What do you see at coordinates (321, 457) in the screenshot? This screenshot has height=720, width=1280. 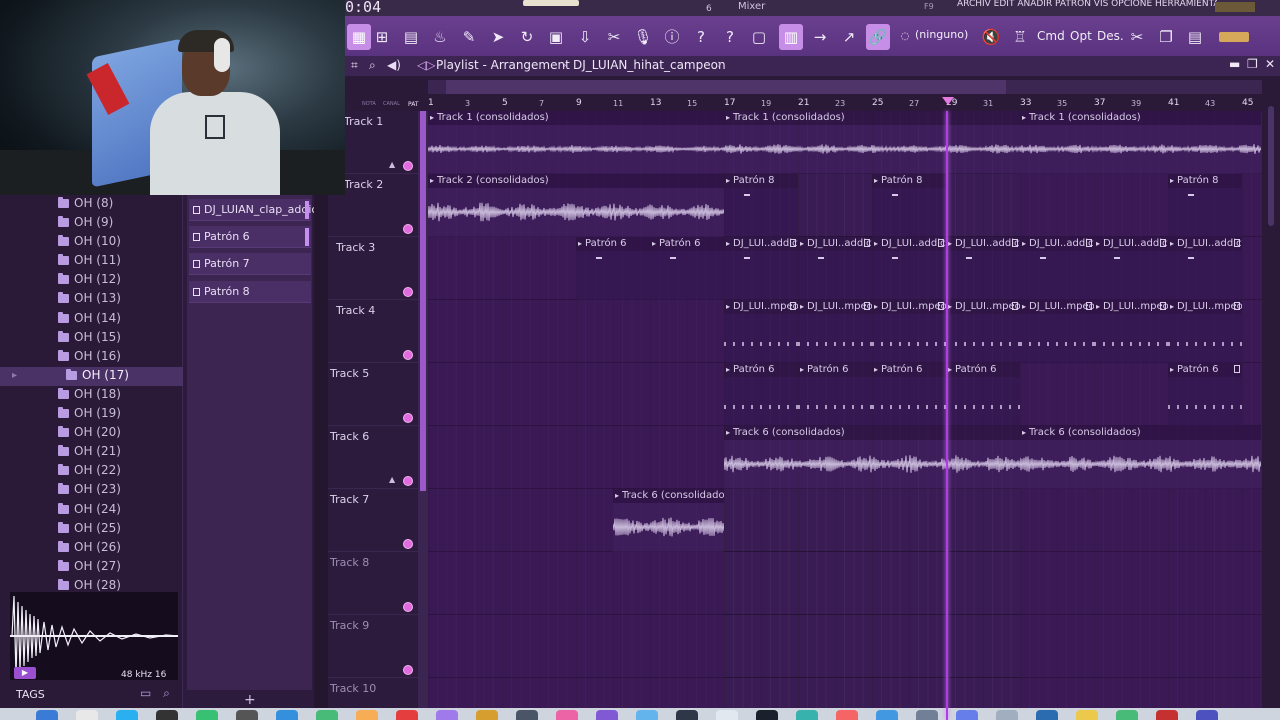 I see `picker-scrollbar` at bounding box center [321, 457].